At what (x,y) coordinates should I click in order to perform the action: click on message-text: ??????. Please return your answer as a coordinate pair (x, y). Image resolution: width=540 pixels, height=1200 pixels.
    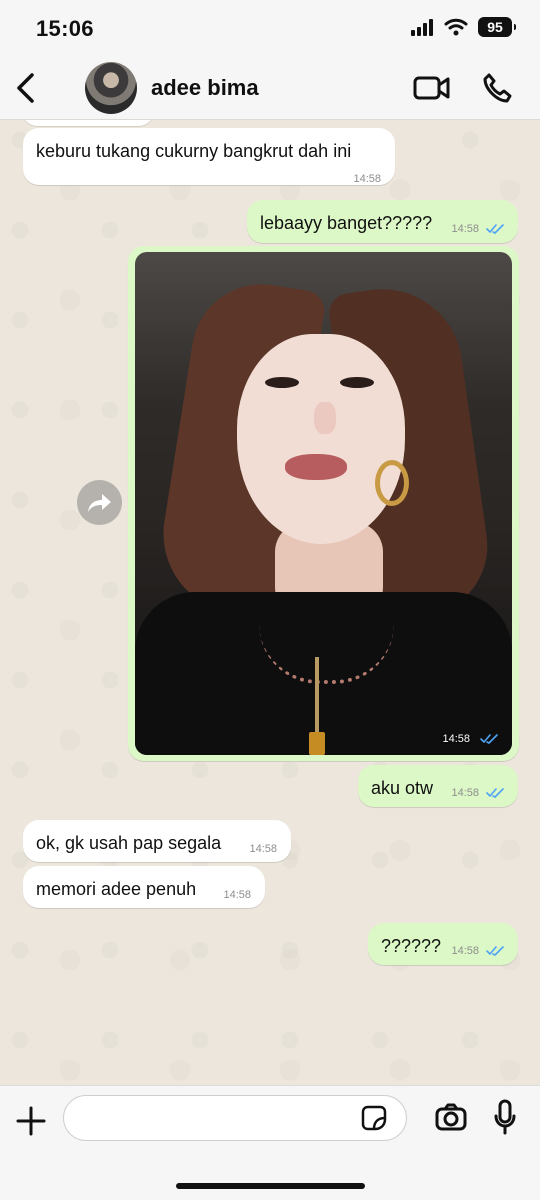
    Looking at the image, I should click on (411, 946).